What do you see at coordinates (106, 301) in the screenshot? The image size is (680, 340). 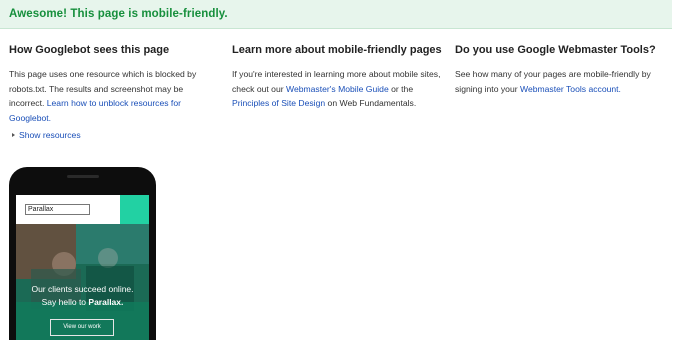 I see `hero-brand: Parallax.` at bounding box center [106, 301].